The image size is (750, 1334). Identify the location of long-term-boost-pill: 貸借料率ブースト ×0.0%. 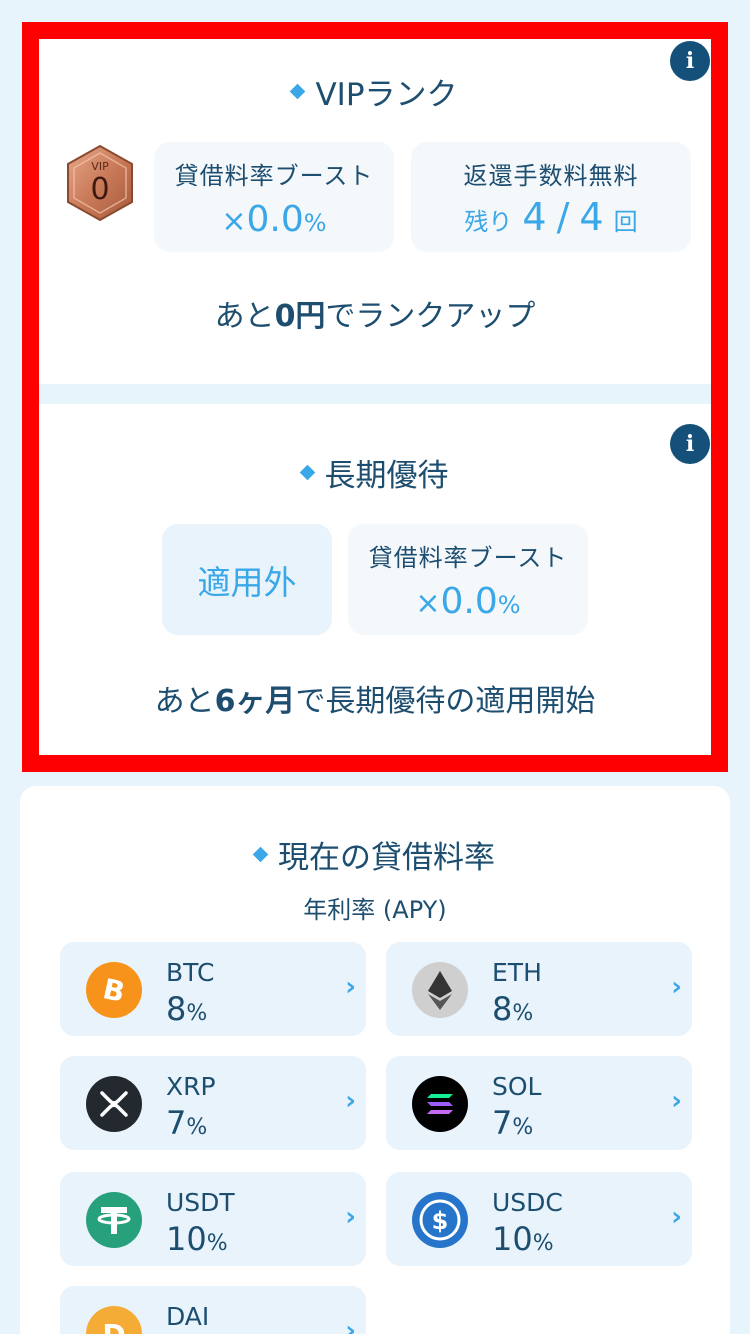
(468, 579).